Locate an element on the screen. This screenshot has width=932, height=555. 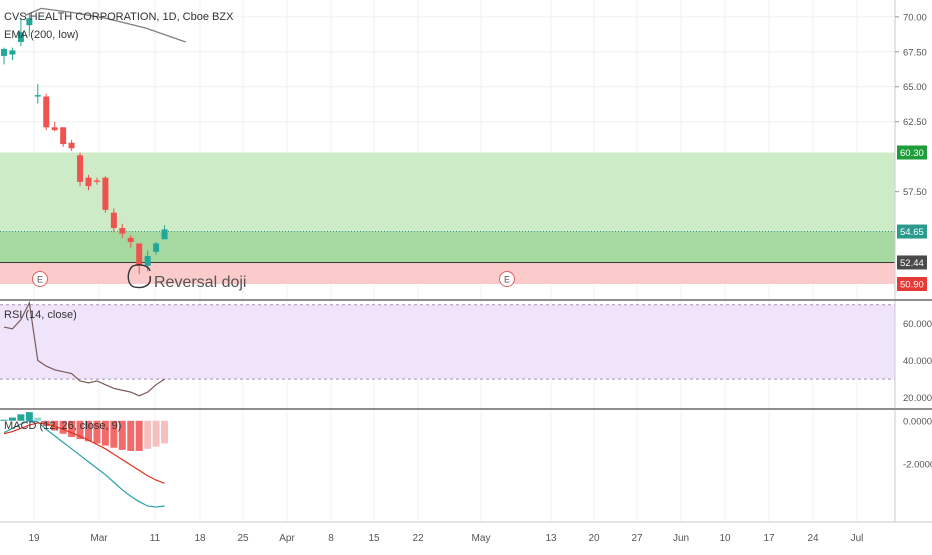
time-tick-label: 13 is located at coordinates (551, 538).